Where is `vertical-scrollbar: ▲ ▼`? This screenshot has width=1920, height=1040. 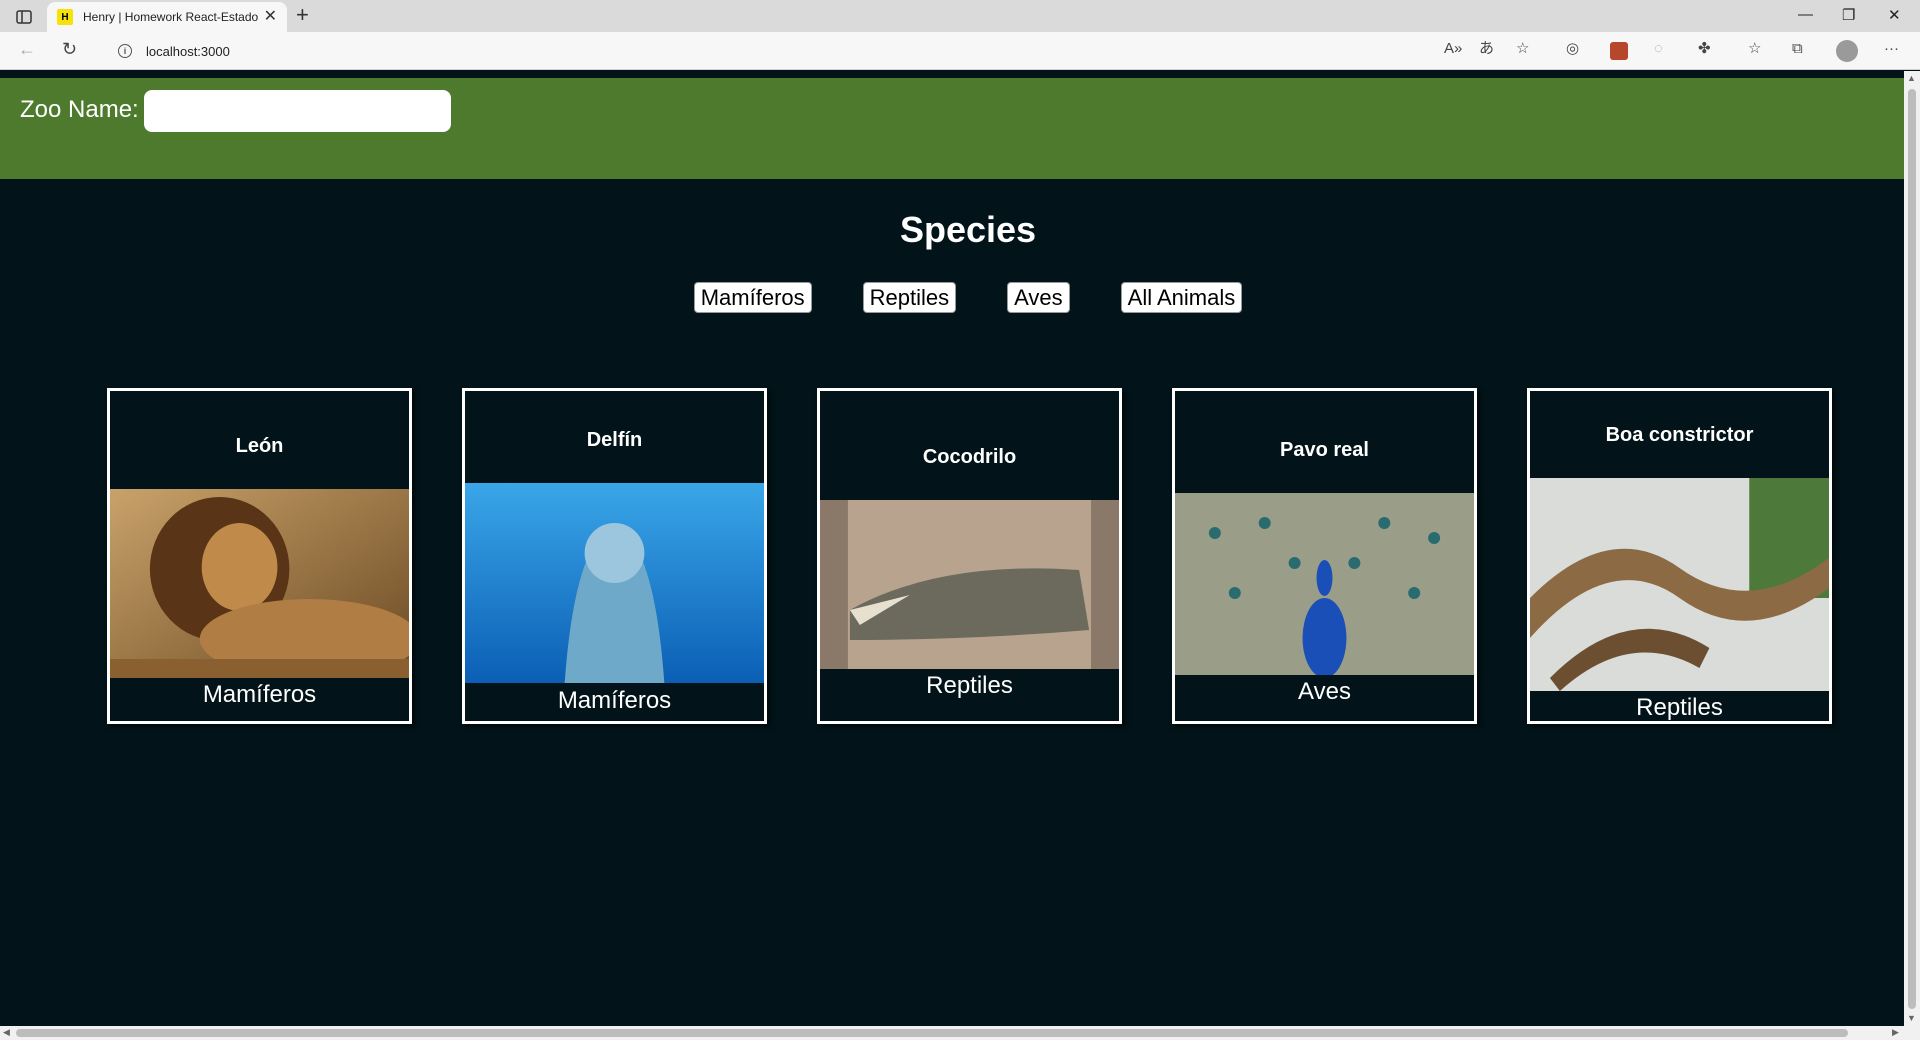
vertical-scrollbar: ▲ ▼ is located at coordinates (1912, 548).